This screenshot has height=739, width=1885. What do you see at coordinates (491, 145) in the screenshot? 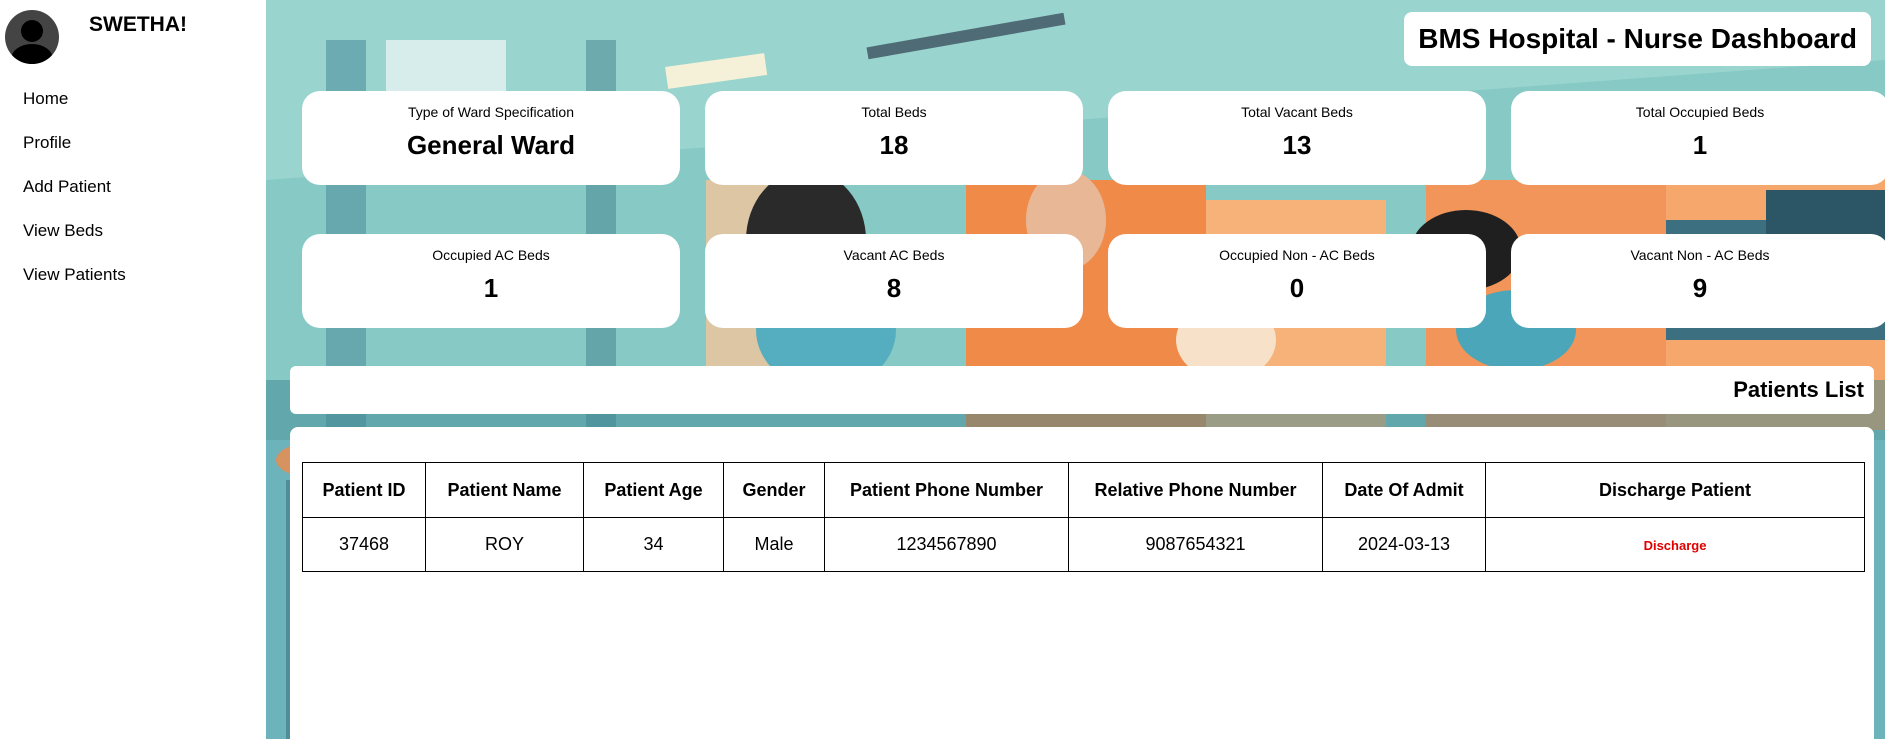
I see `stat-value: General Ward` at bounding box center [491, 145].